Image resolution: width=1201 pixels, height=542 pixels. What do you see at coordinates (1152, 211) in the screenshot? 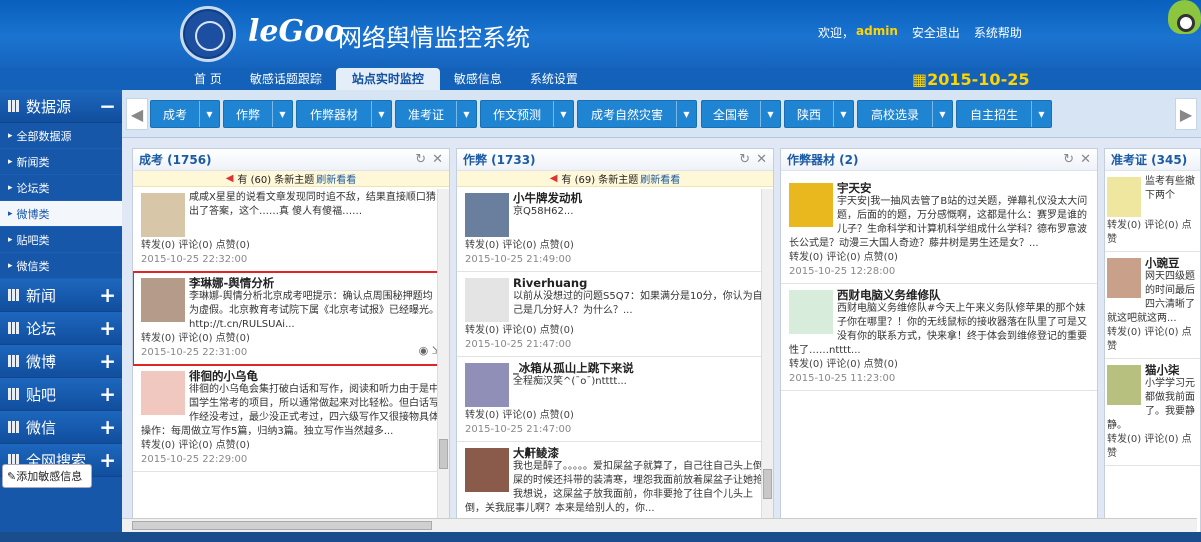
I see `list-item: 监考有些撤下两个 转发(0) 评论(0) 点赞` at bounding box center [1152, 211].